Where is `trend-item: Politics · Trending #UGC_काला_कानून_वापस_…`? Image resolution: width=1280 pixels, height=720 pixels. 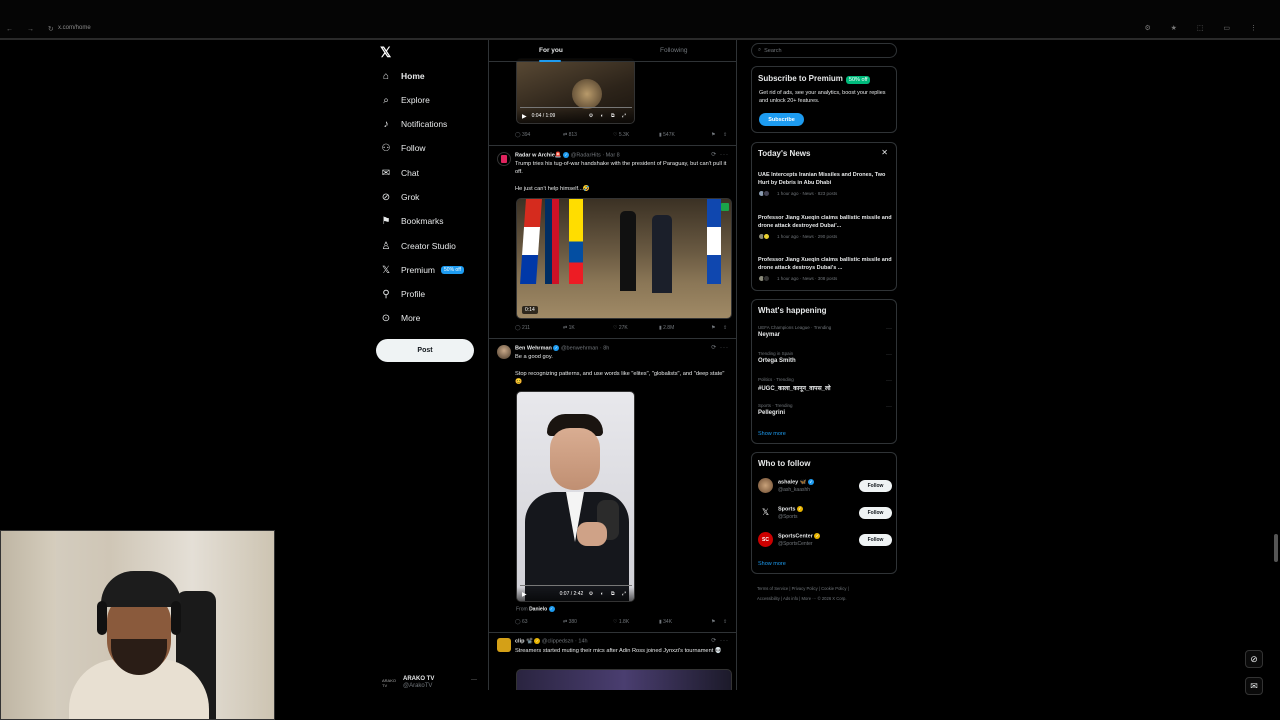
trend-item: Politics · Trending #UGC_काला_कानून_वापस_… is located at coordinates (825, 384).